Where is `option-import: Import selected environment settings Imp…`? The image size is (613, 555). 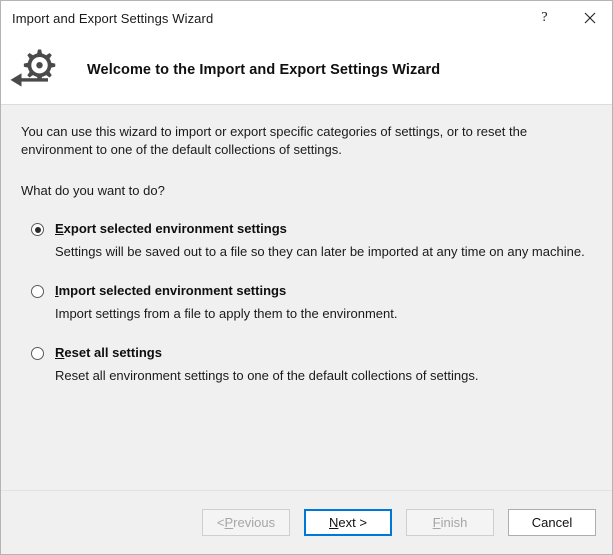
option-import: Import selected environment settings Imp… is located at coordinates (306, 302).